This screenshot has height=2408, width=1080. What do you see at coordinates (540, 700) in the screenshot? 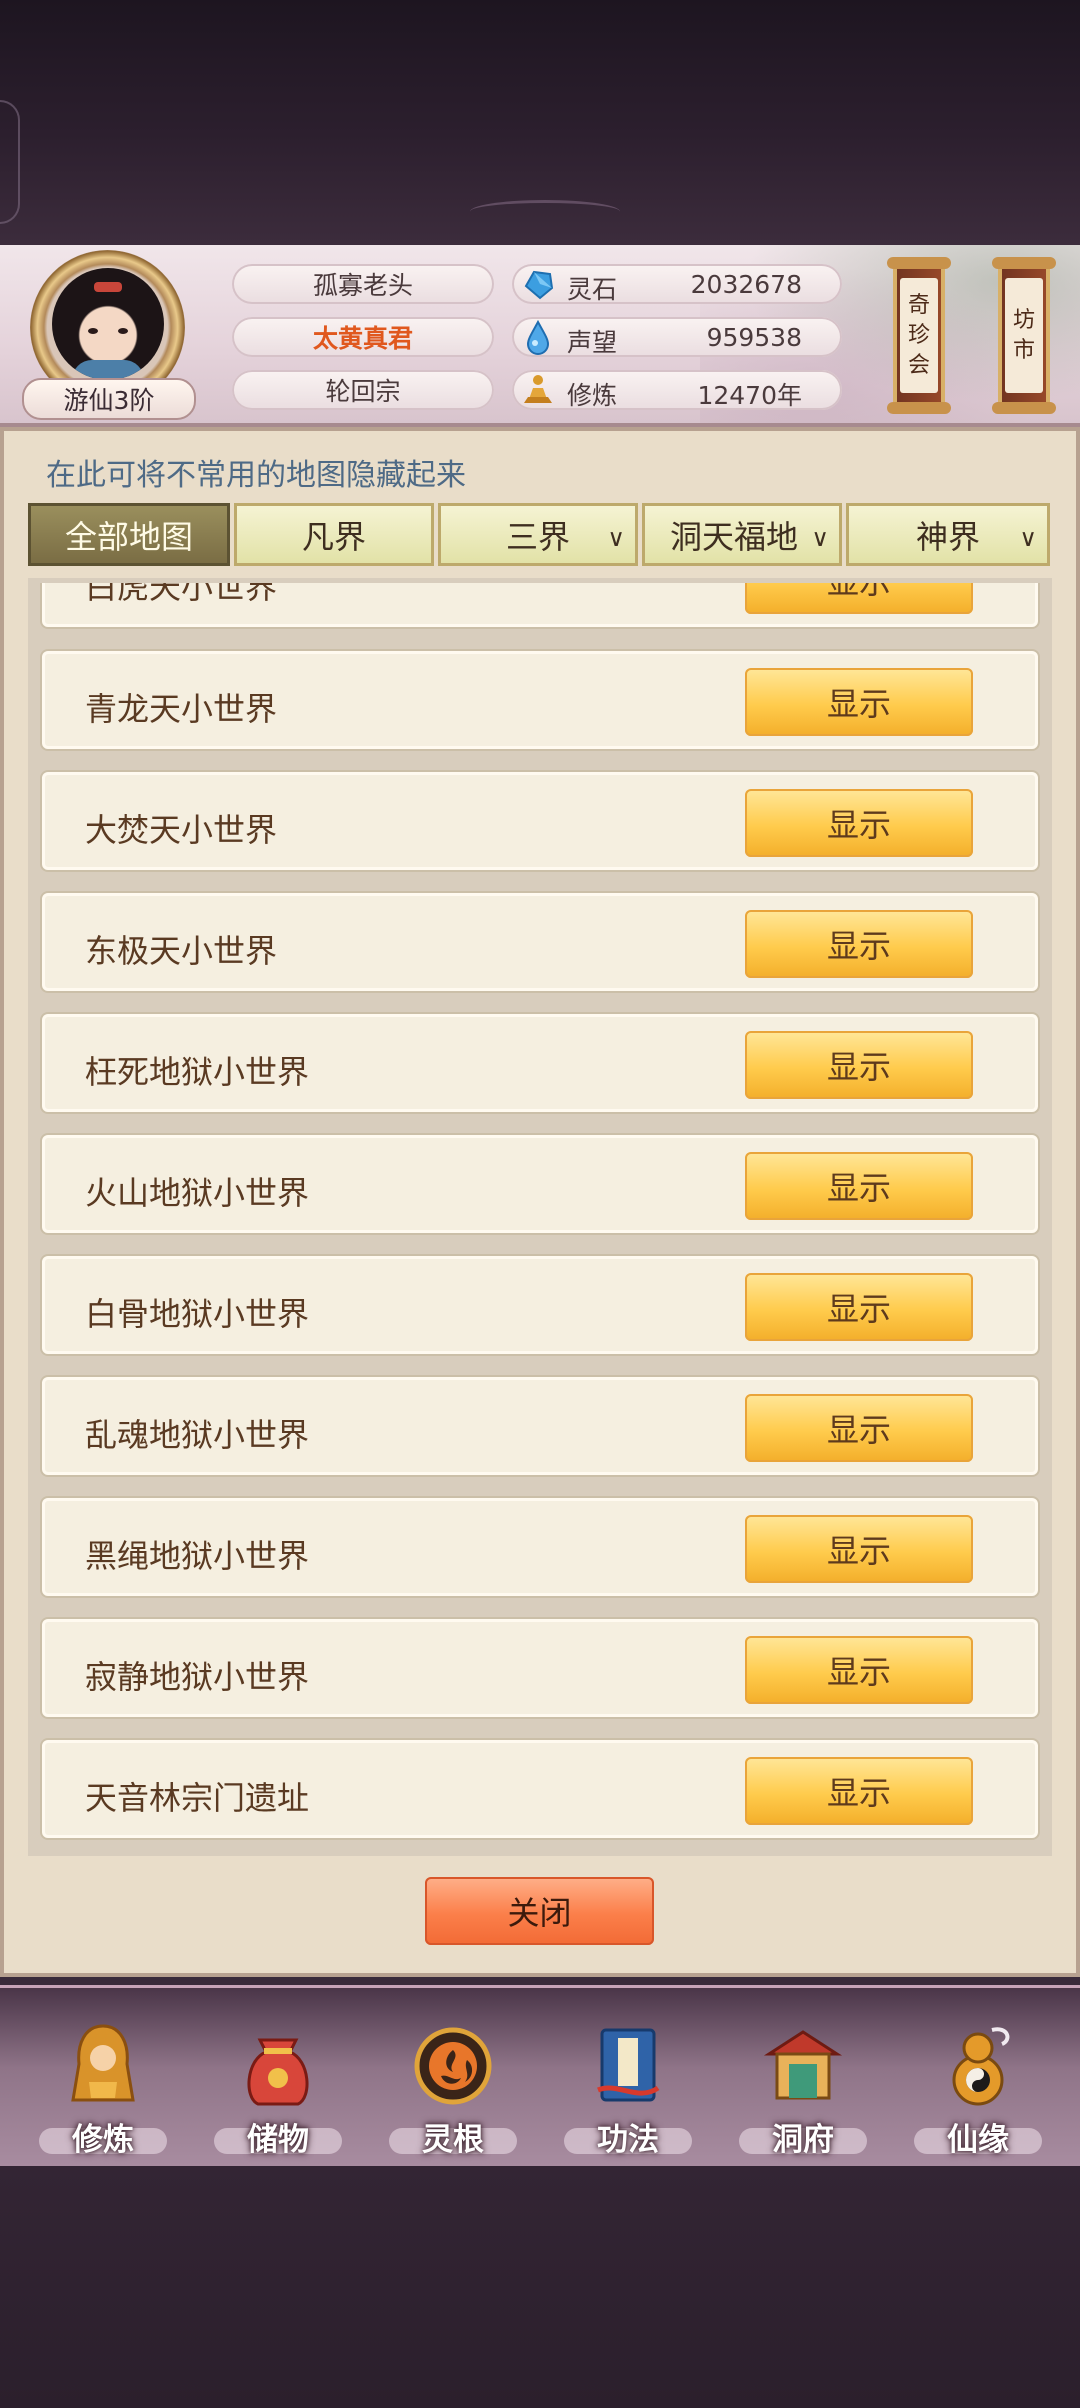
I see `list-item: 青龙天小世界 显示` at bounding box center [540, 700].